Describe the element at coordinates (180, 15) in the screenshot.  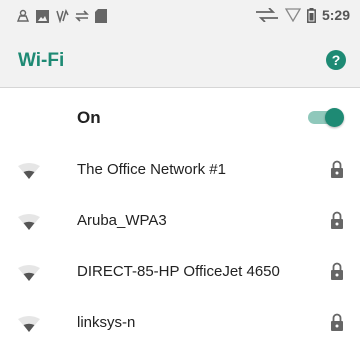
I see `status-bar: 5:29` at that location.